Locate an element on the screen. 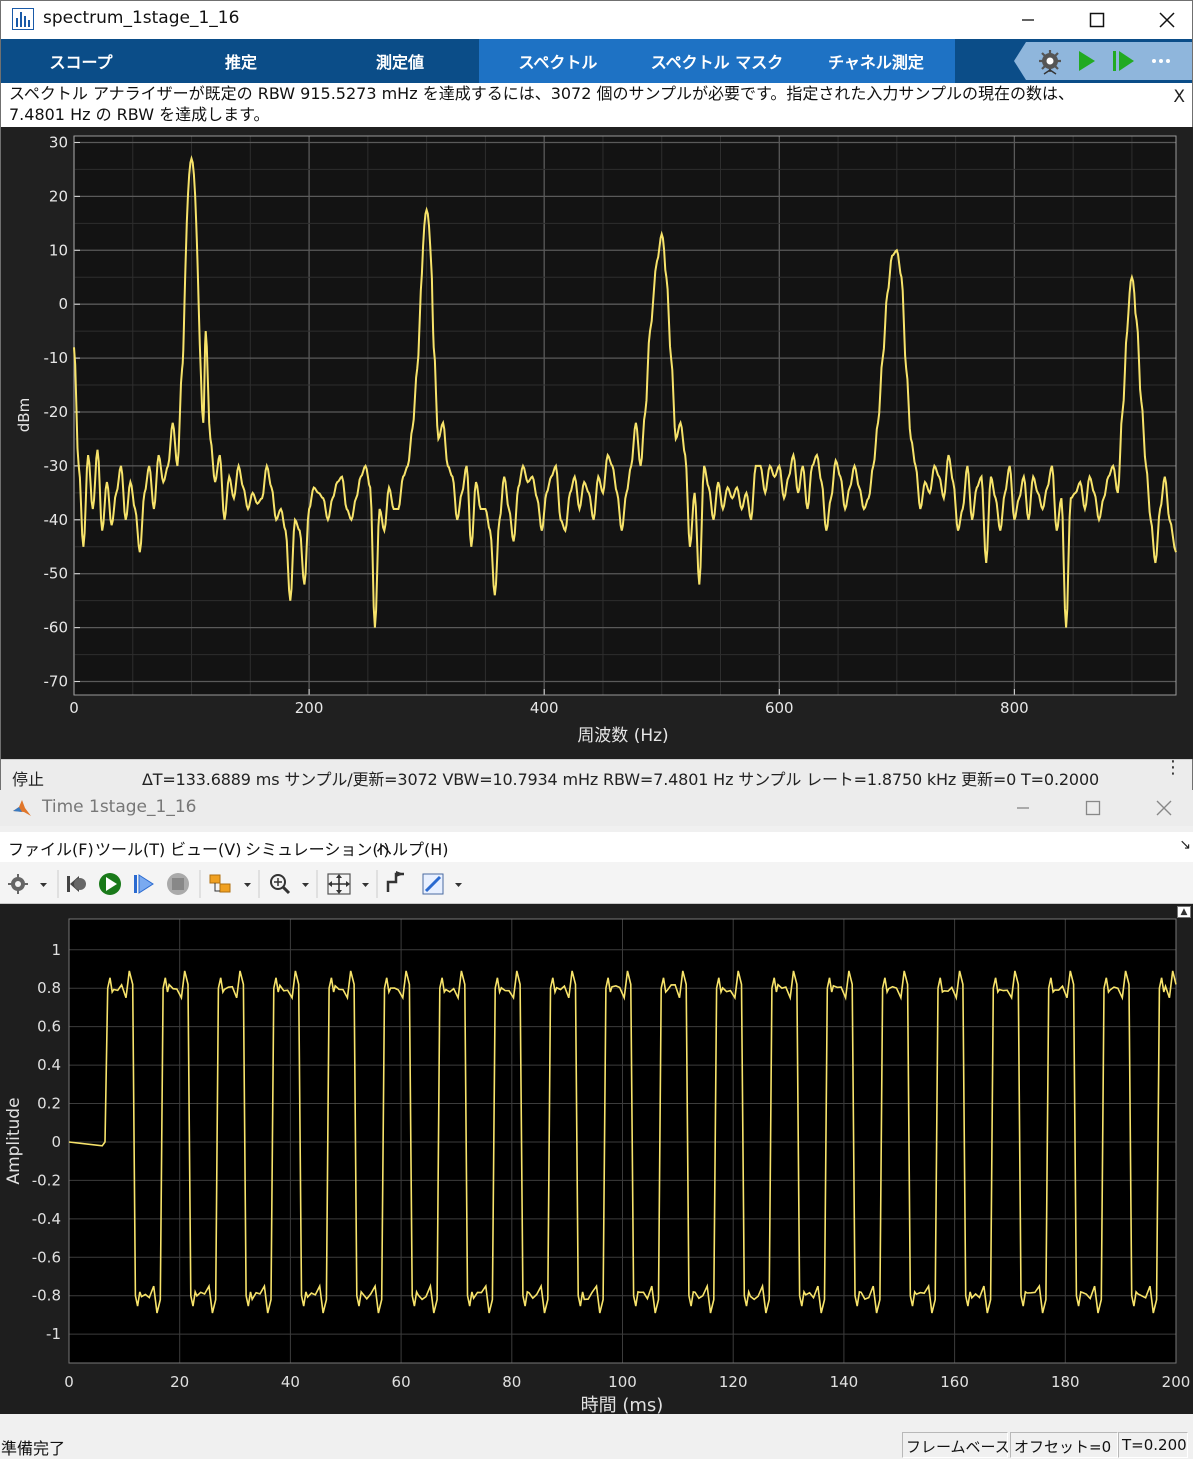 This screenshot has width=1193, height=1459. y-tick-label-1: 20 is located at coordinates (58, 196).